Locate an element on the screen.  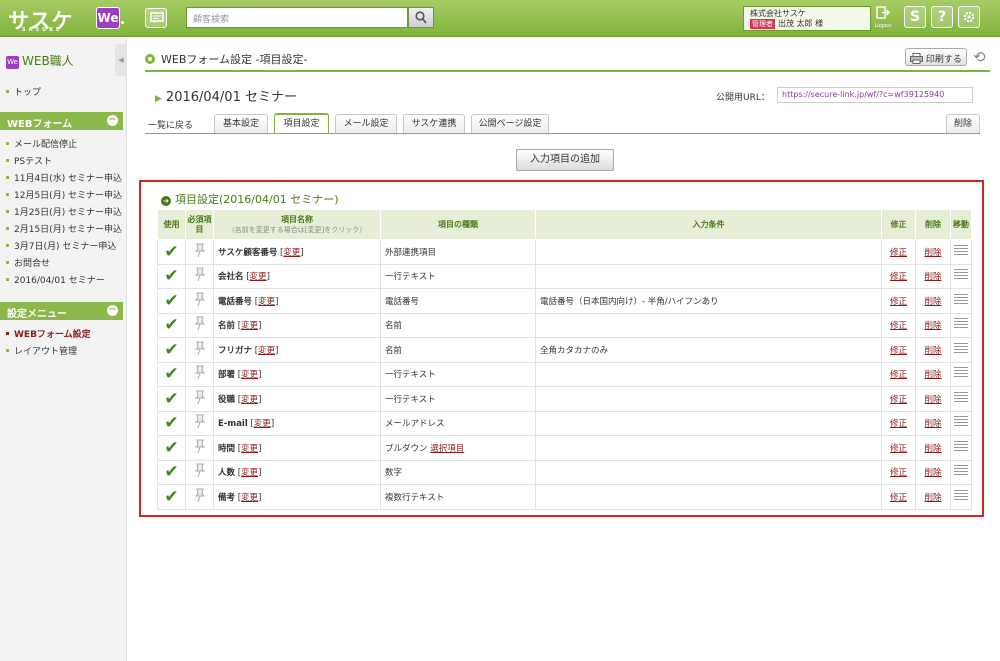
add-item-button: 入力項目の追加 is located at coordinates (565, 160).